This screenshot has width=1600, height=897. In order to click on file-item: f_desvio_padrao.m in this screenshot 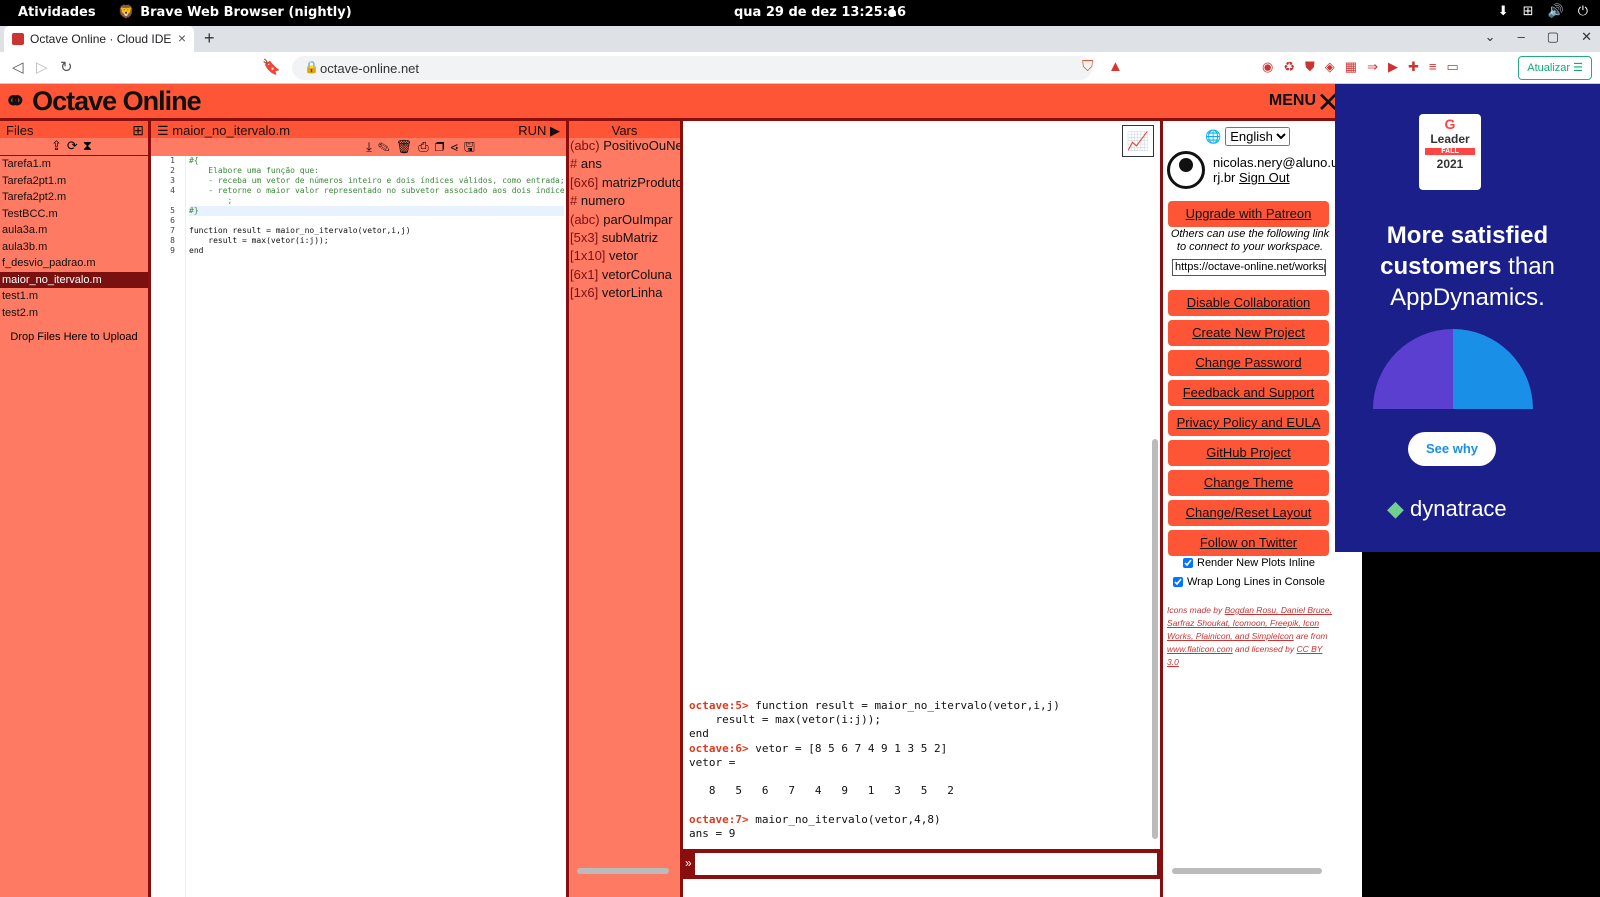, I will do `click(74, 263)`.